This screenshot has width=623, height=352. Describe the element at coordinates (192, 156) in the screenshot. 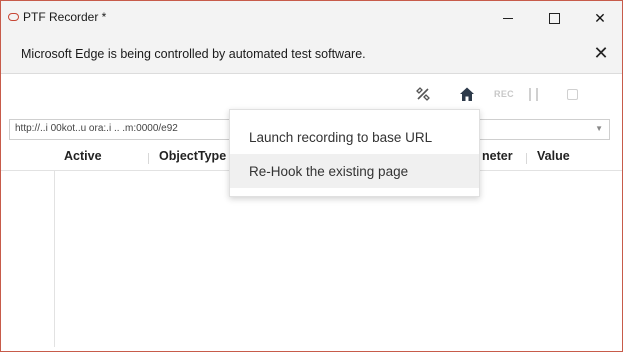

I see `column-header-objecttype: ObjectType` at that location.